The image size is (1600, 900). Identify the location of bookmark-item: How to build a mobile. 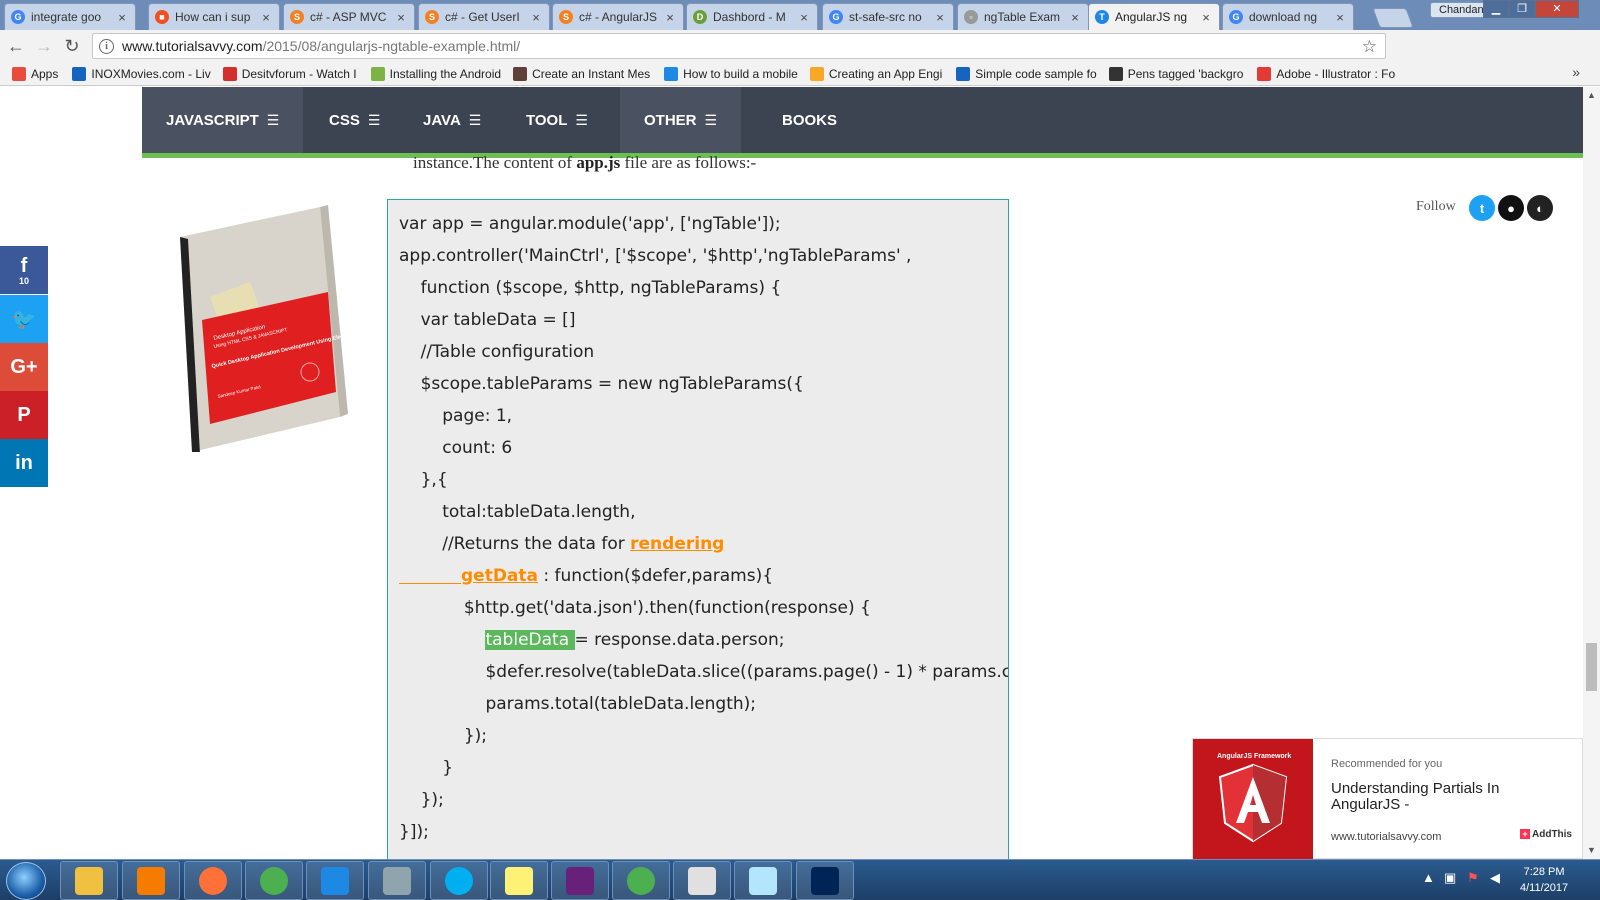
(731, 73).